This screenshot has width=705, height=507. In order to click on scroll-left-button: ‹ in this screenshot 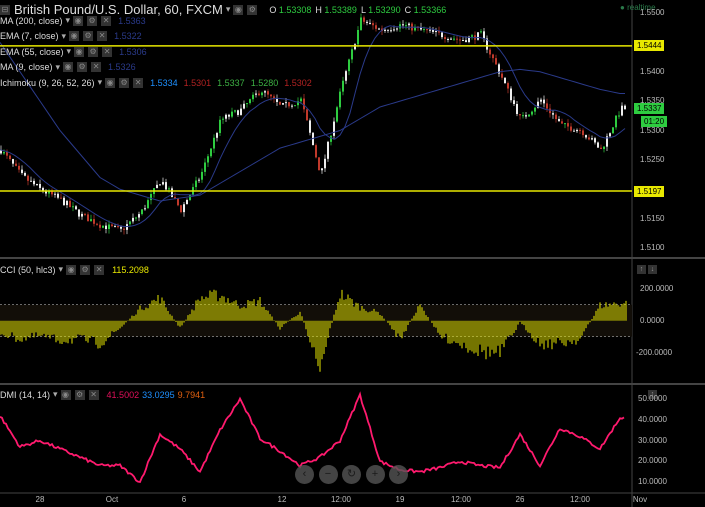, I will do `click(304, 474)`.